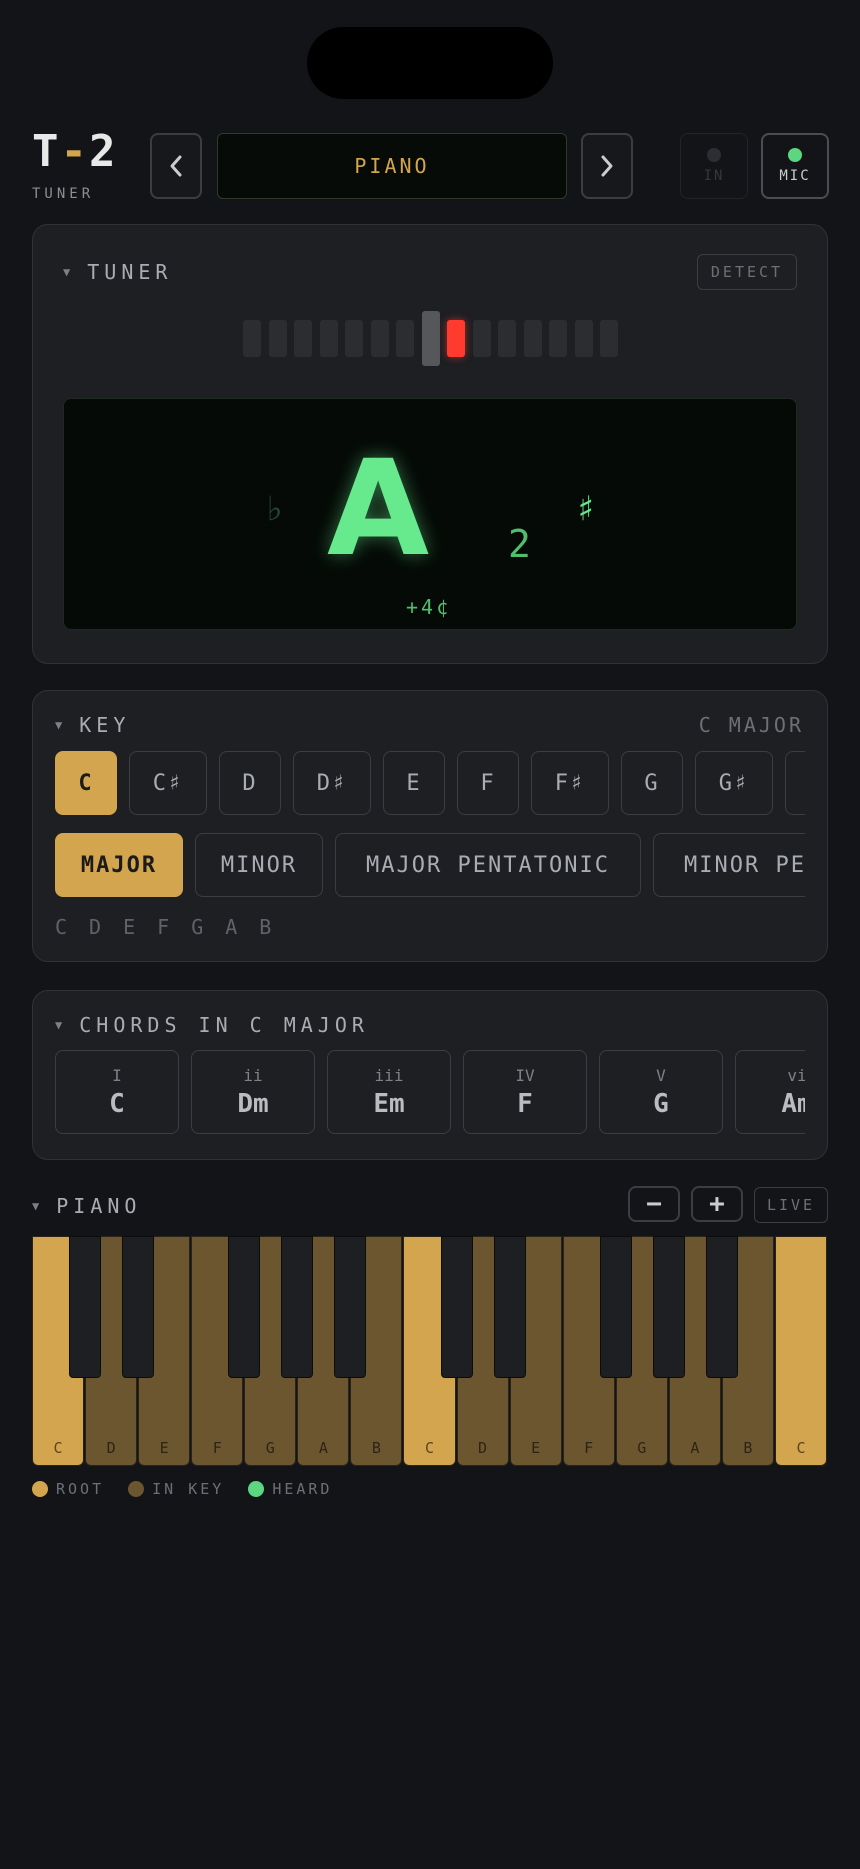 The height and width of the screenshot is (1869, 860). I want to click on octave-up-button: +, so click(717, 1204).